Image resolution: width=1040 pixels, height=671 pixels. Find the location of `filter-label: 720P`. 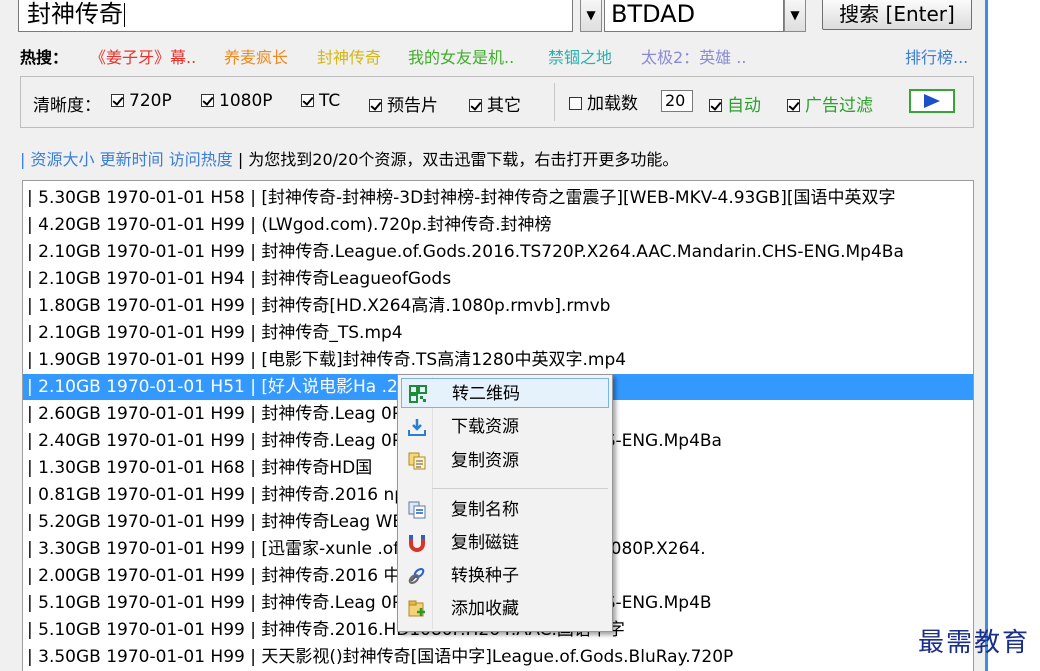

filter-label: 720P is located at coordinates (150, 101).